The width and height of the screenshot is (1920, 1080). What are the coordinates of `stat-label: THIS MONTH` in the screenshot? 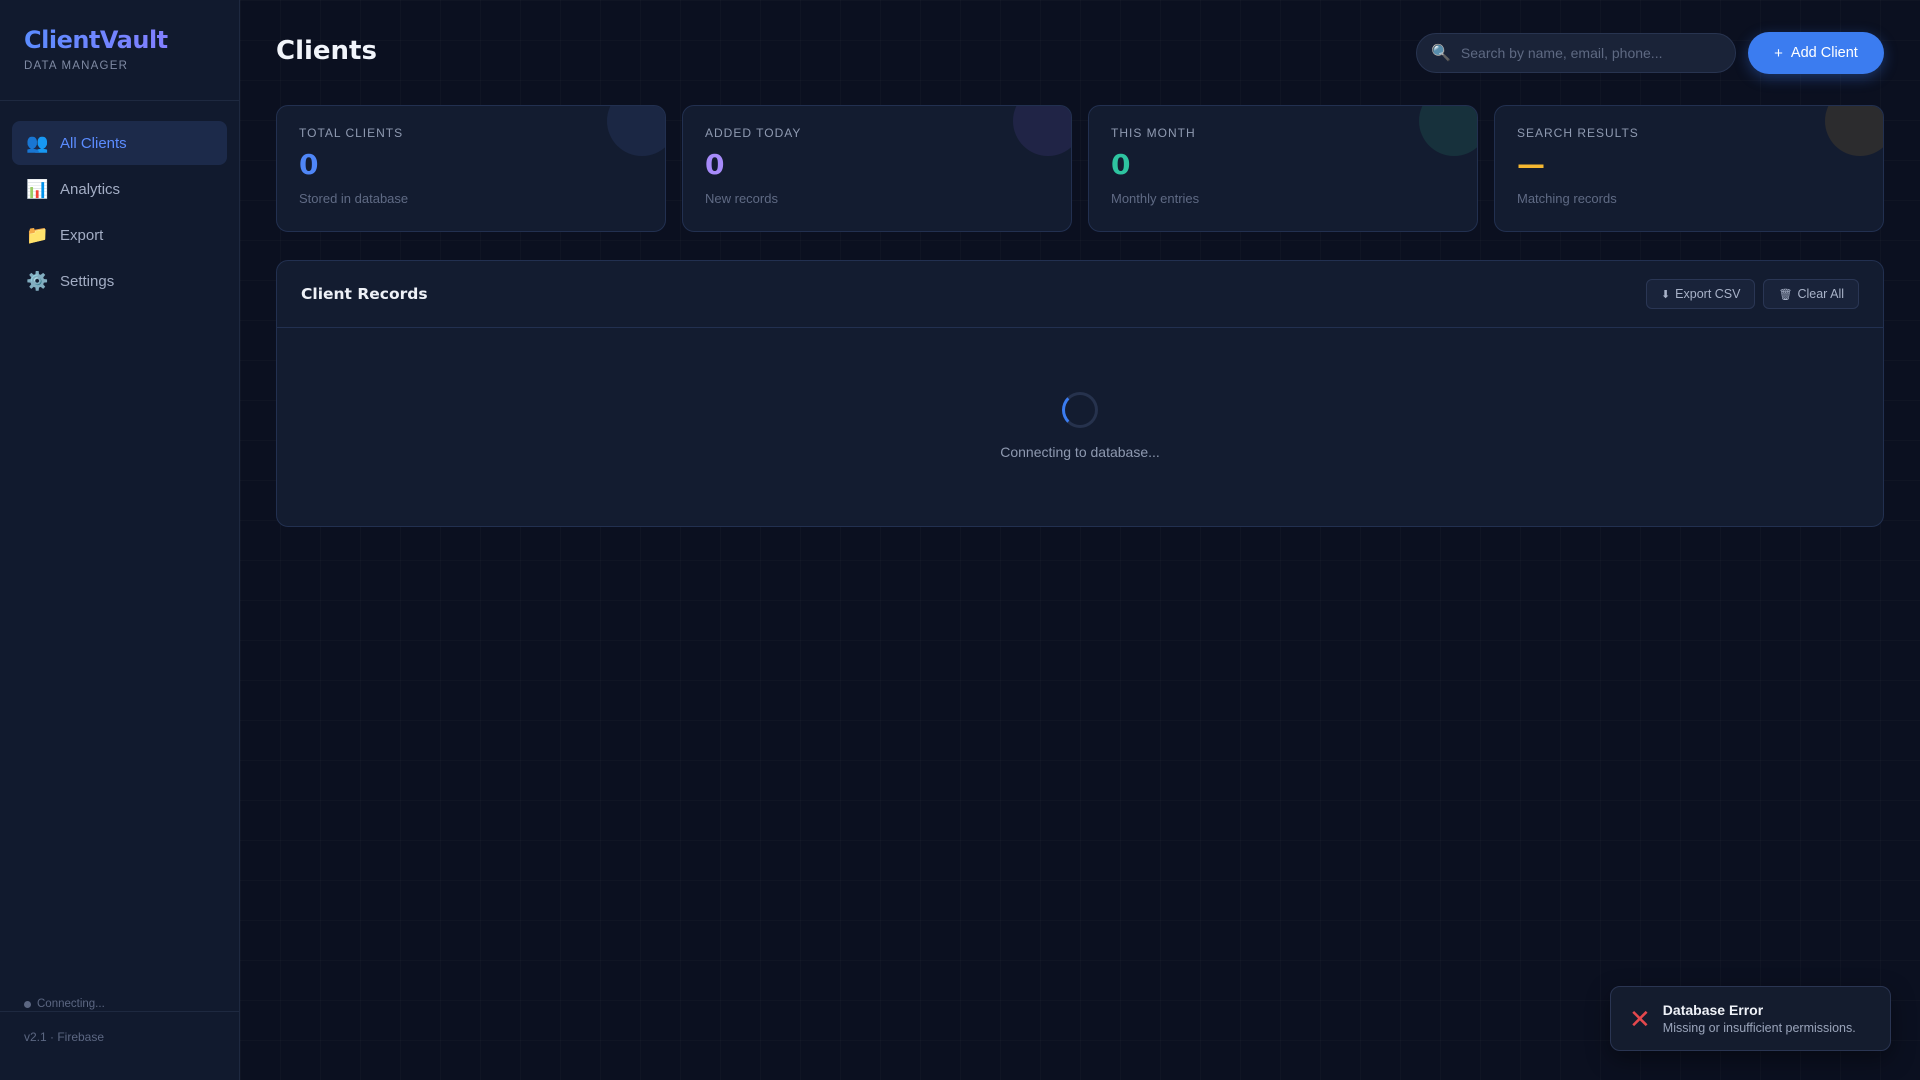 It's located at (1153, 133).